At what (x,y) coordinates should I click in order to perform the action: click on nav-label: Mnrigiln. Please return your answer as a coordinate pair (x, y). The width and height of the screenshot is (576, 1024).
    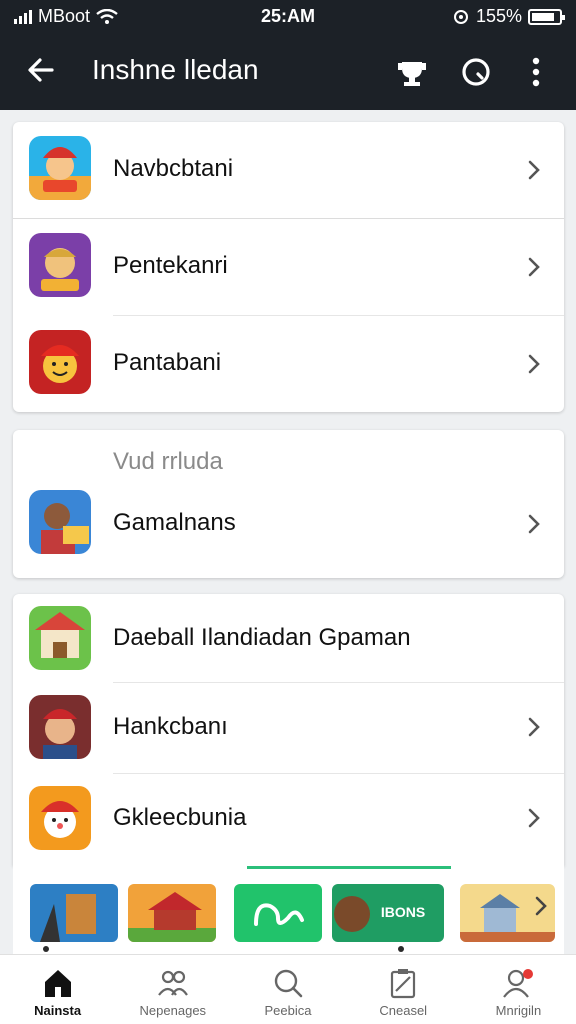
    Looking at the image, I should click on (518, 1010).